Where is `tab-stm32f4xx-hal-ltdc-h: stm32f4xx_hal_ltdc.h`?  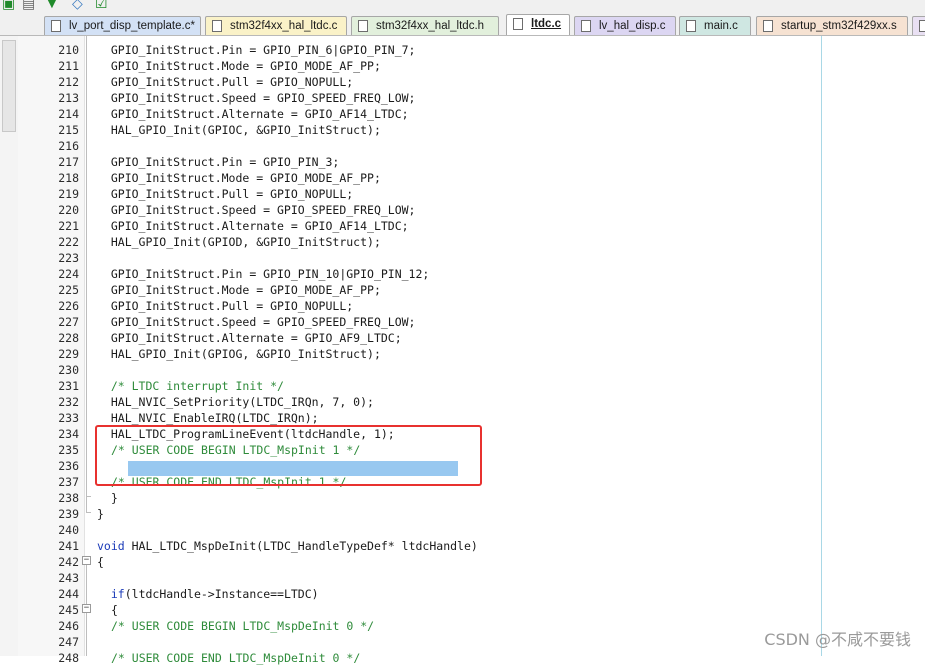 tab-stm32f4xx-hal-ltdc-h: stm32f4xx_hal_ltdc.h is located at coordinates (425, 25).